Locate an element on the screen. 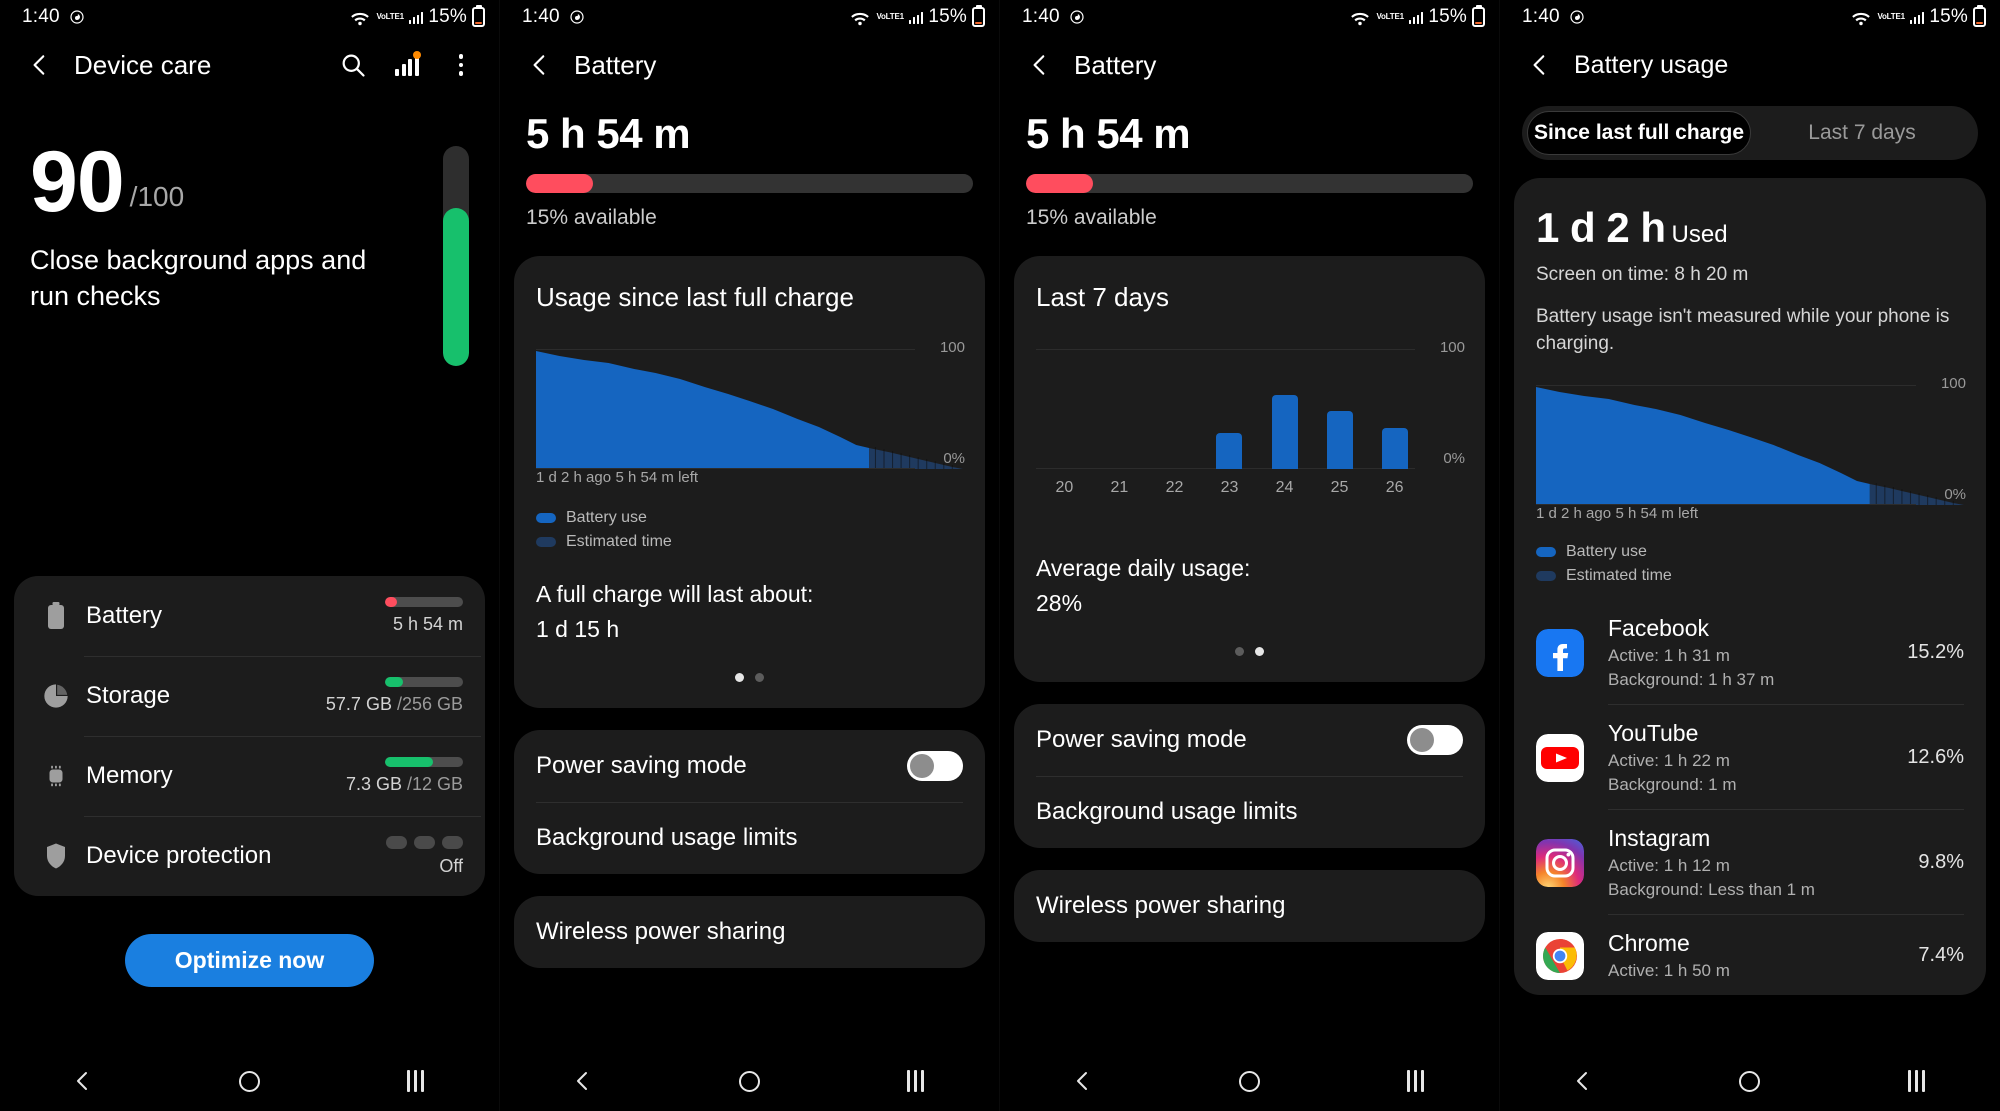 The height and width of the screenshot is (1111, 2000). status-battery-percent: 15% is located at coordinates (947, 16).